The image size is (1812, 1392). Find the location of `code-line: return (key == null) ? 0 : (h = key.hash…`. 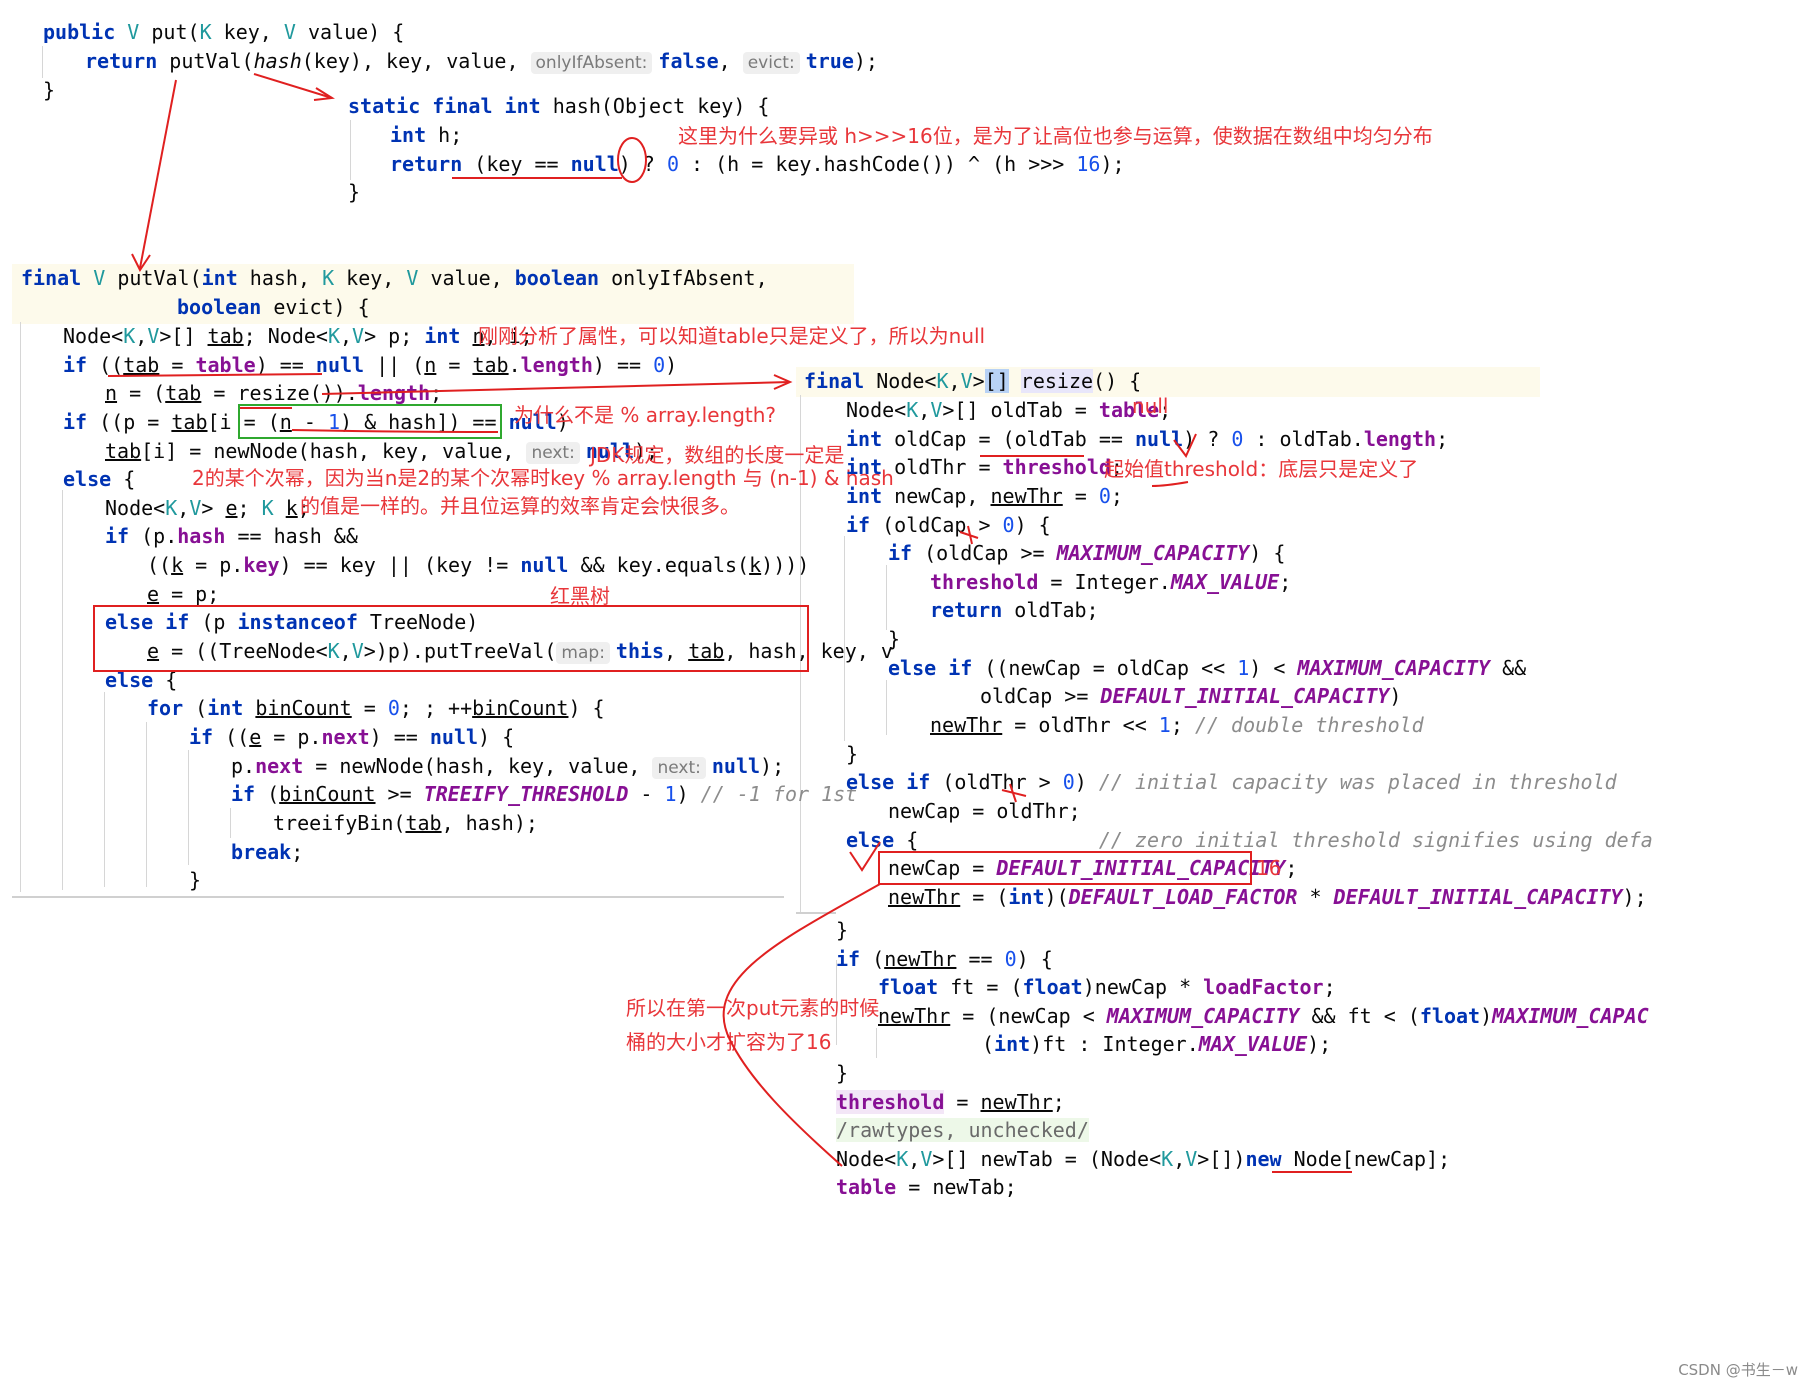

code-line: return (key == null) ? 0 : (h = key.hash… is located at coordinates (757, 164).